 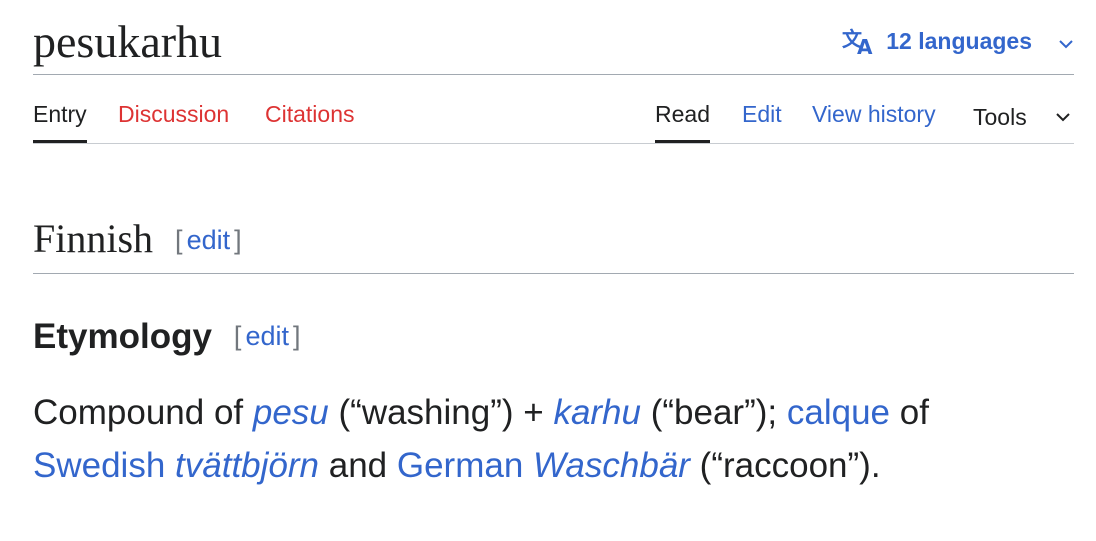 What do you see at coordinates (60, 121) in the screenshot?
I see `tab-entry: Entry` at bounding box center [60, 121].